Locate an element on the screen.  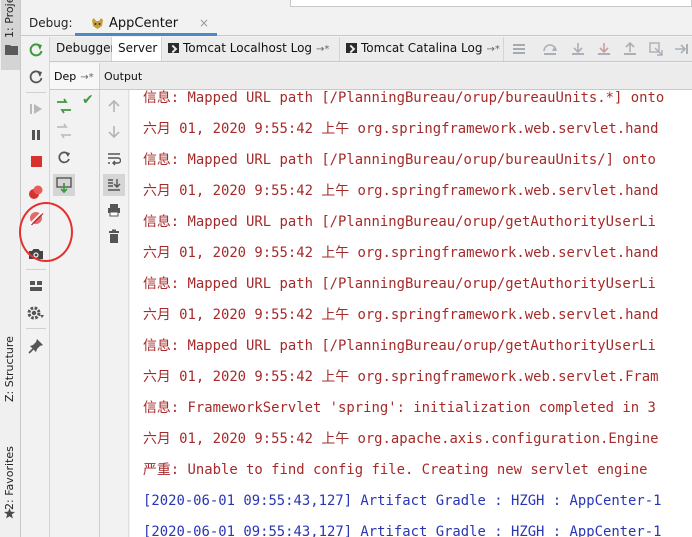
star-icon is located at coordinates (9, 513).